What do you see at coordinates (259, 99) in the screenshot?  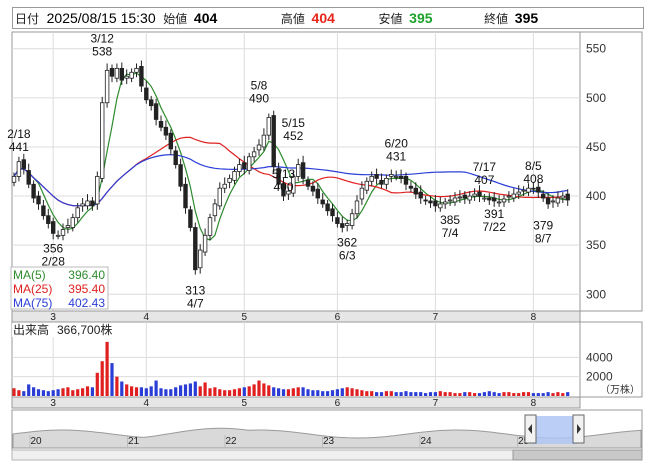 I see `annotation-value: 490` at bounding box center [259, 99].